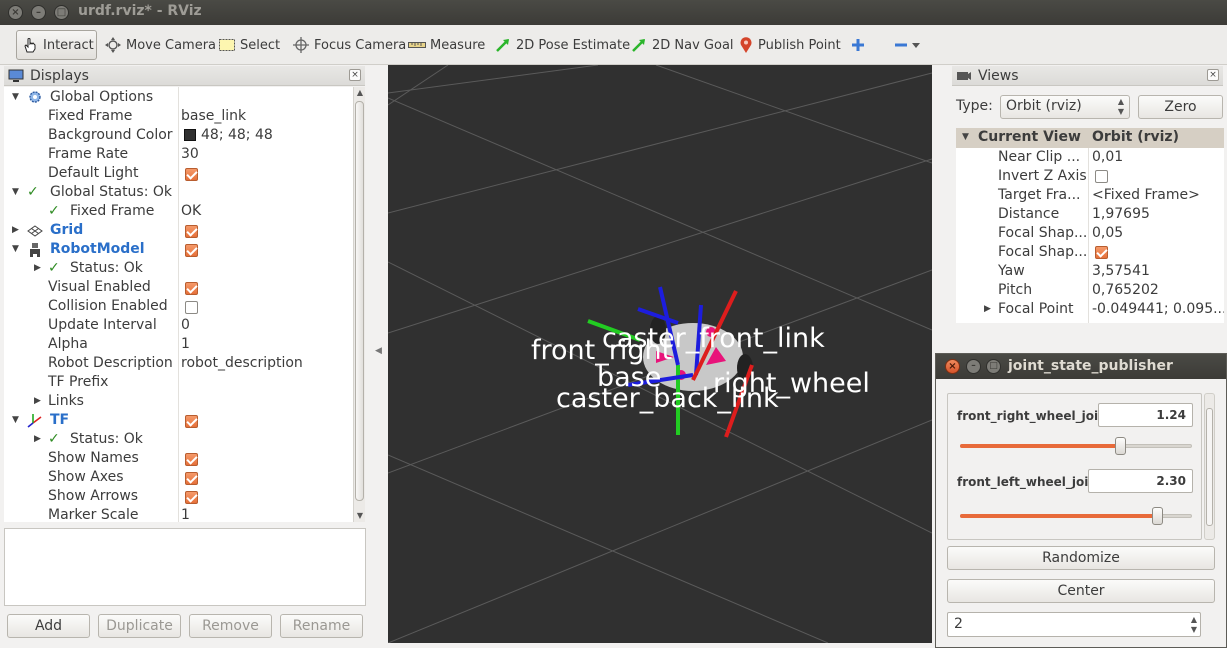  What do you see at coordinates (178, 287) in the screenshot?
I see `tree-row-visual-enabled: Visual Enabled` at bounding box center [178, 287].